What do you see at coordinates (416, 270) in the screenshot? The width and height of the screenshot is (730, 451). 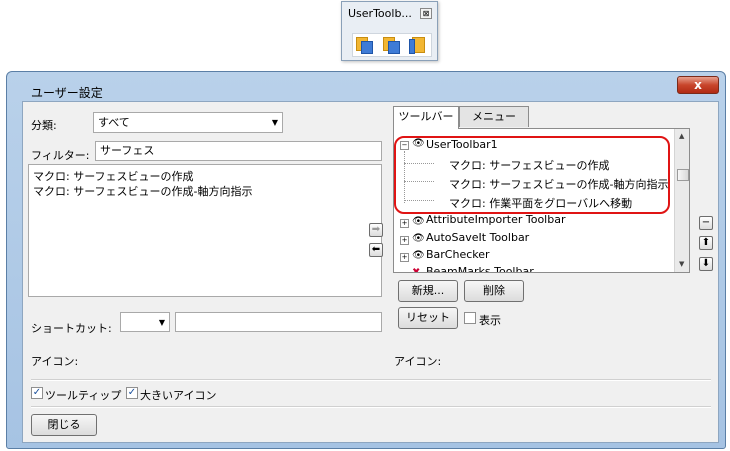 I see `hidden-icon: ✖` at bounding box center [416, 270].